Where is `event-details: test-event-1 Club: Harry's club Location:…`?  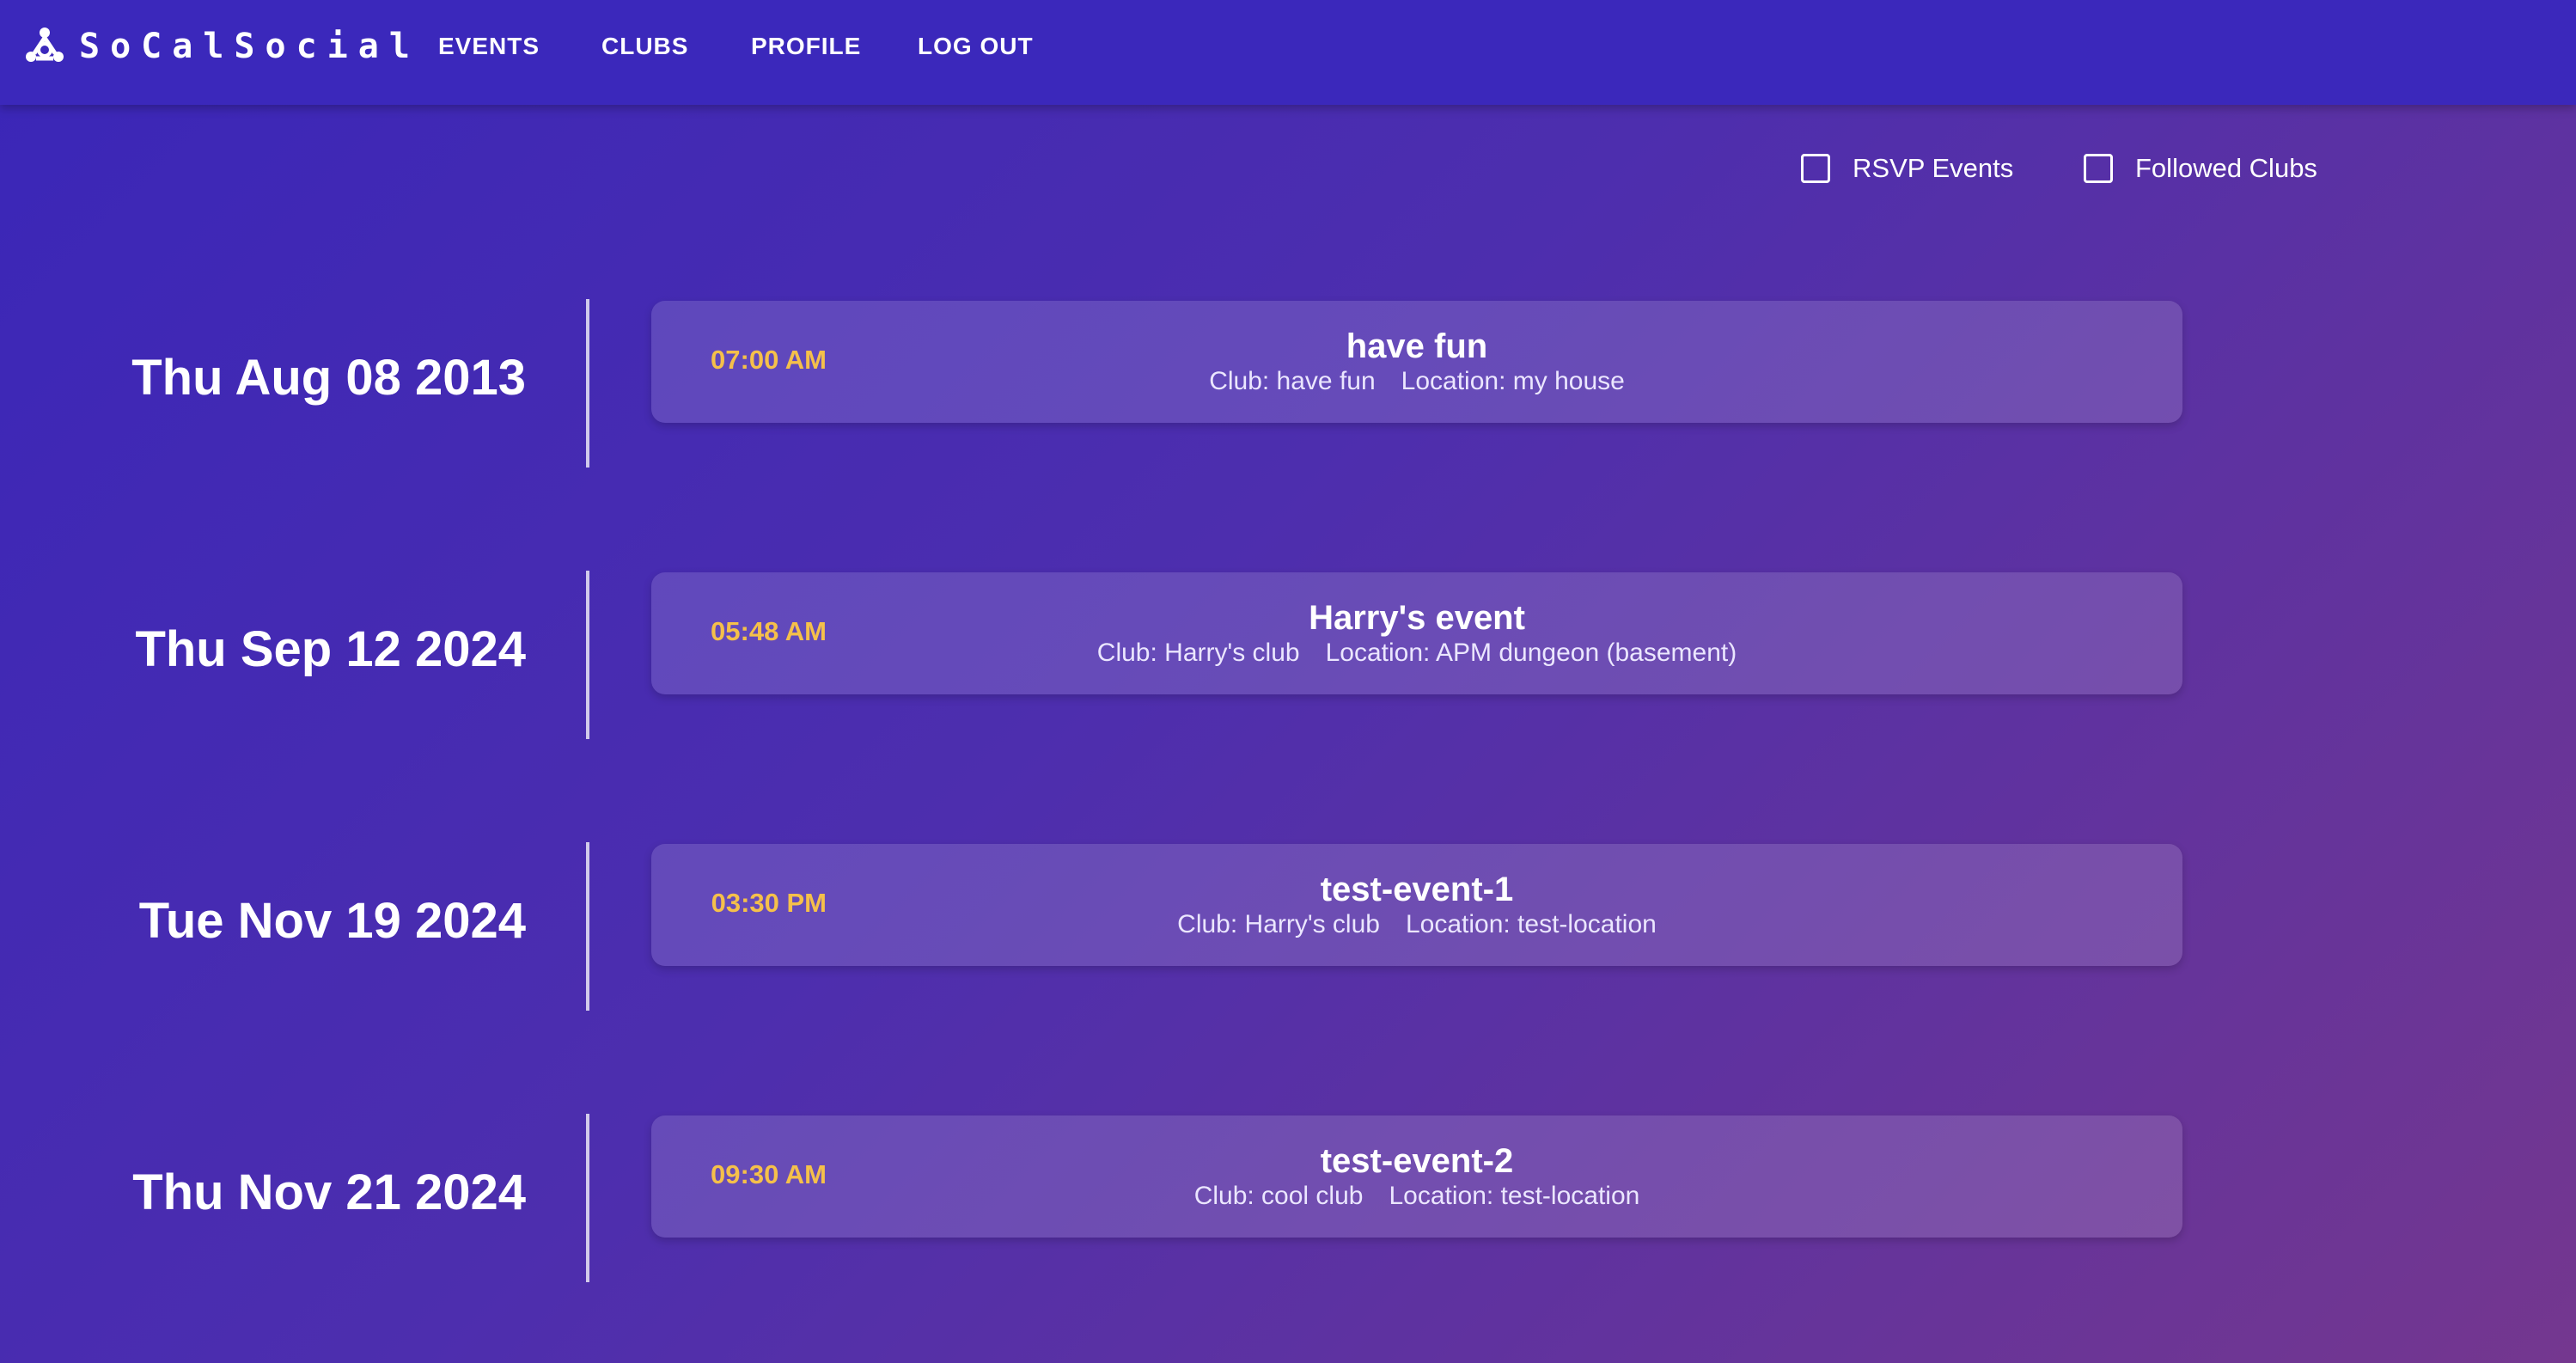 event-details: test-event-1 Club: Harry's club Location:… is located at coordinates (1416, 905).